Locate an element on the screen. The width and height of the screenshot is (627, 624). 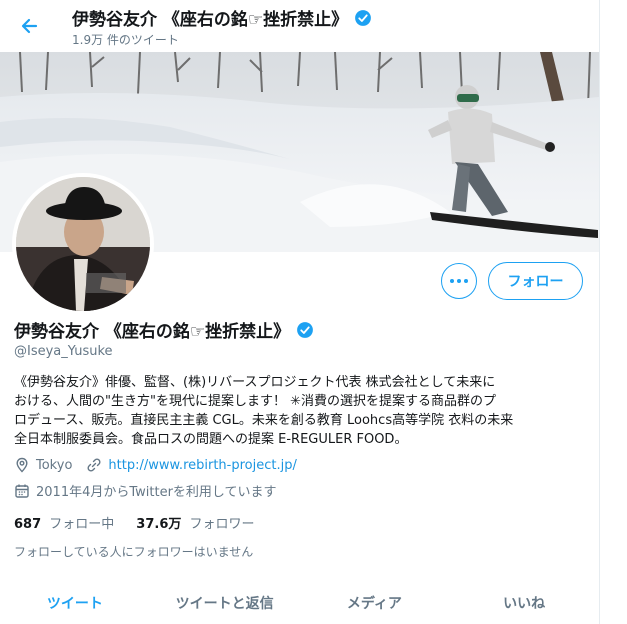
tab-likes: いいね is located at coordinates (524, 604).